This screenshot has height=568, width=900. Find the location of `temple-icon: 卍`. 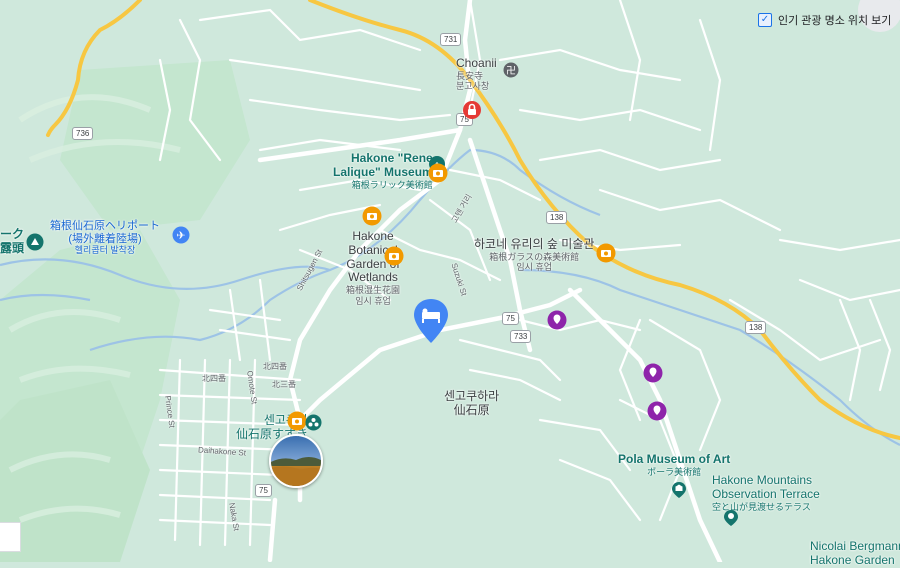

temple-icon: 卍 is located at coordinates (511, 70).